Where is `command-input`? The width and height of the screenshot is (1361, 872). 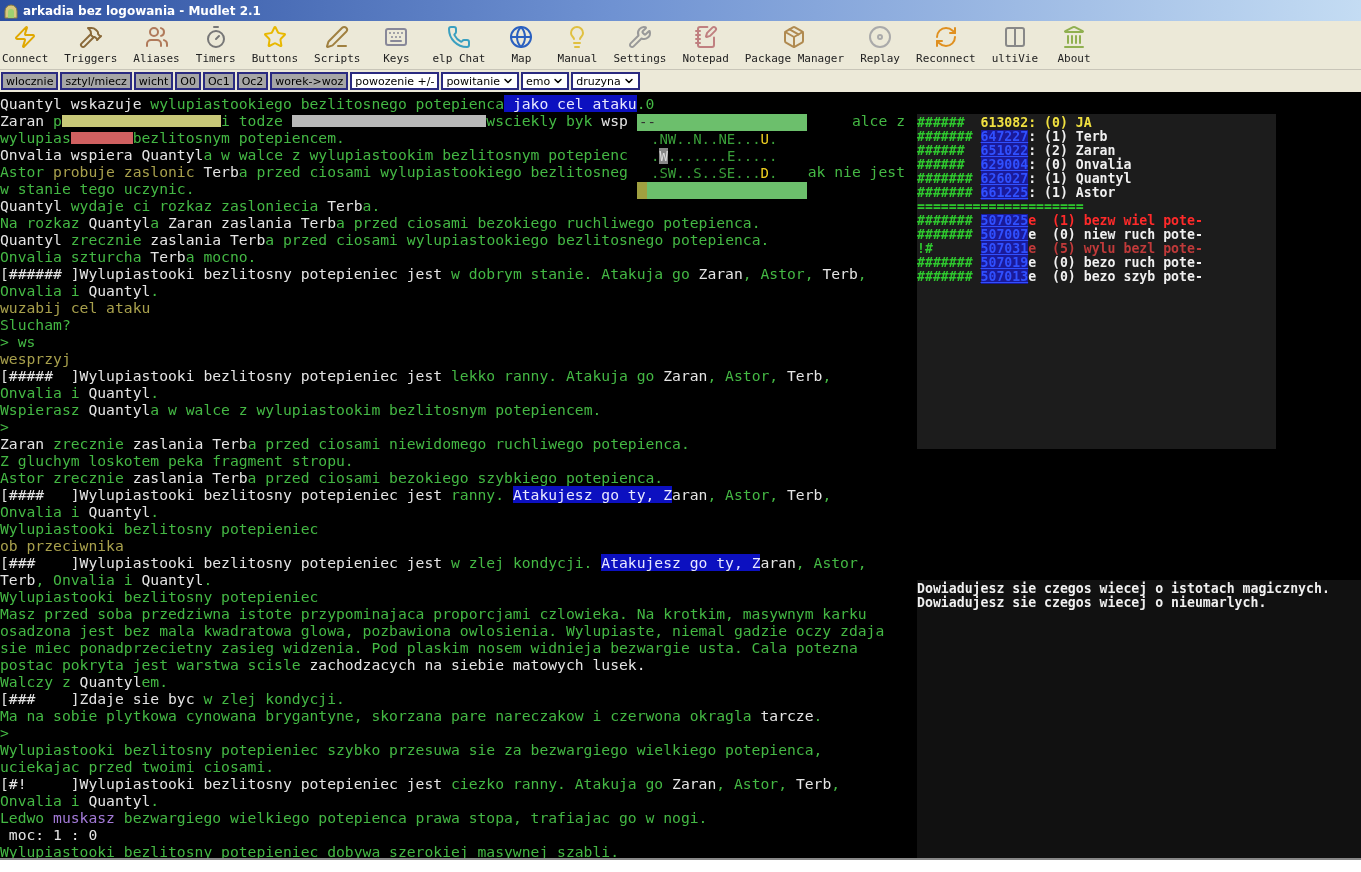 command-input is located at coordinates (680, 865).